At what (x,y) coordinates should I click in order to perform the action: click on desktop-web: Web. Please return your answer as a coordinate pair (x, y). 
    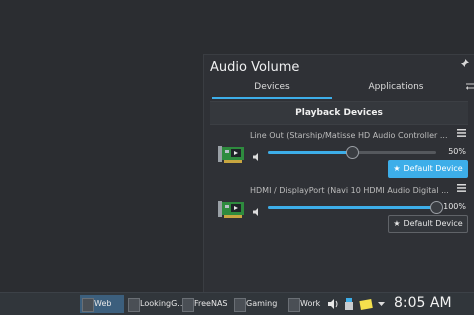
    Looking at the image, I should click on (102, 304).